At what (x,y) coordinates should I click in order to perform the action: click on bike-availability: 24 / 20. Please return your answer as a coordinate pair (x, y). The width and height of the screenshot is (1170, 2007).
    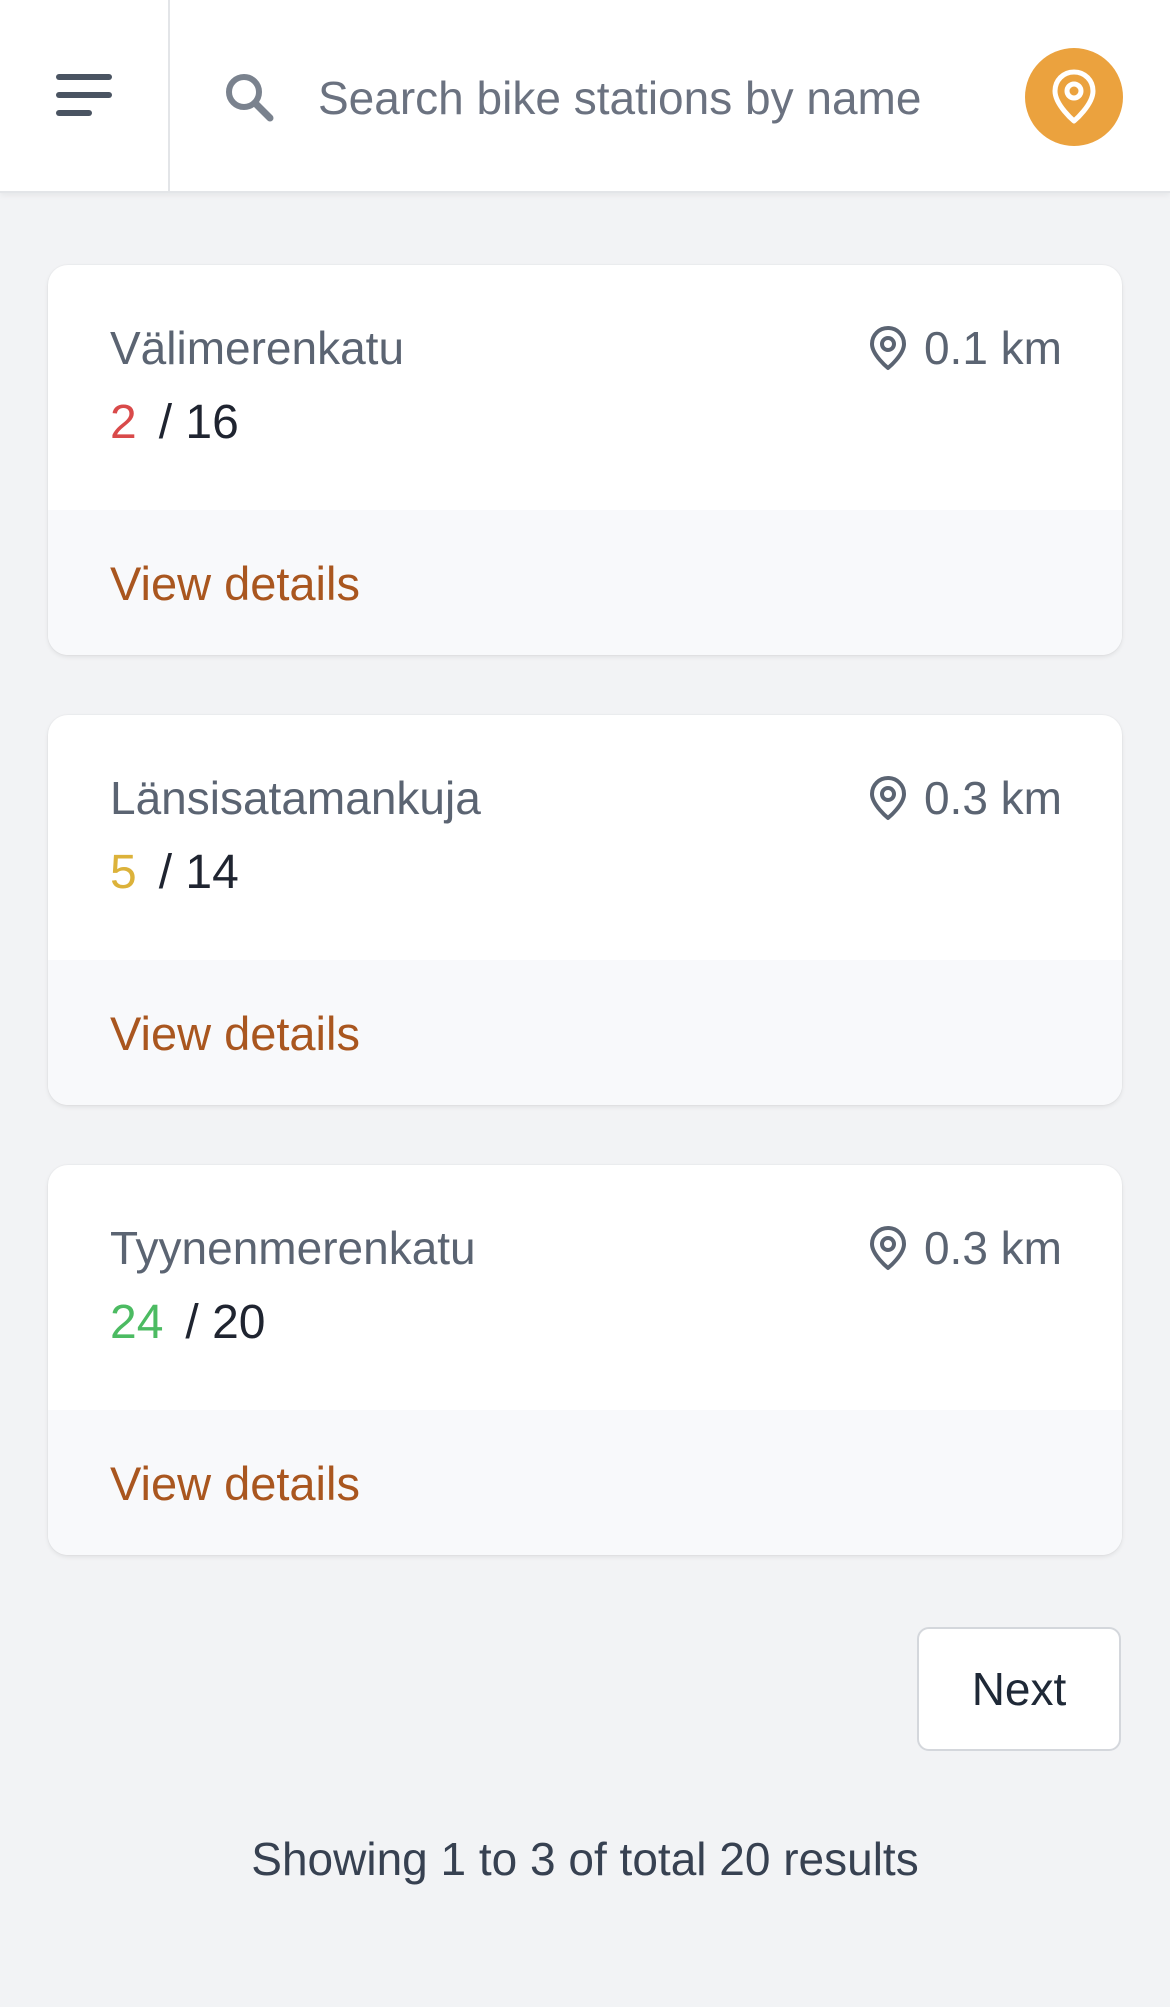
    Looking at the image, I should click on (187, 1322).